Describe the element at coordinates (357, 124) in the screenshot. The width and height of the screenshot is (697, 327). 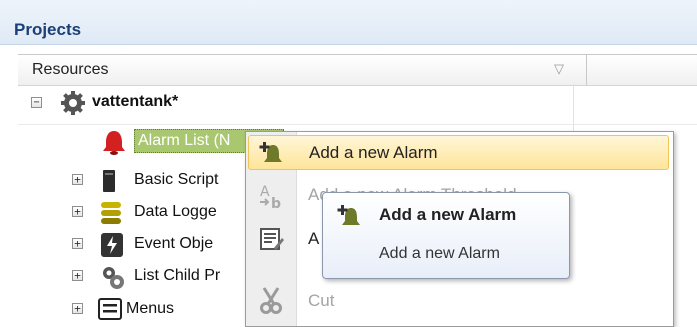
I see `row-divider` at that location.